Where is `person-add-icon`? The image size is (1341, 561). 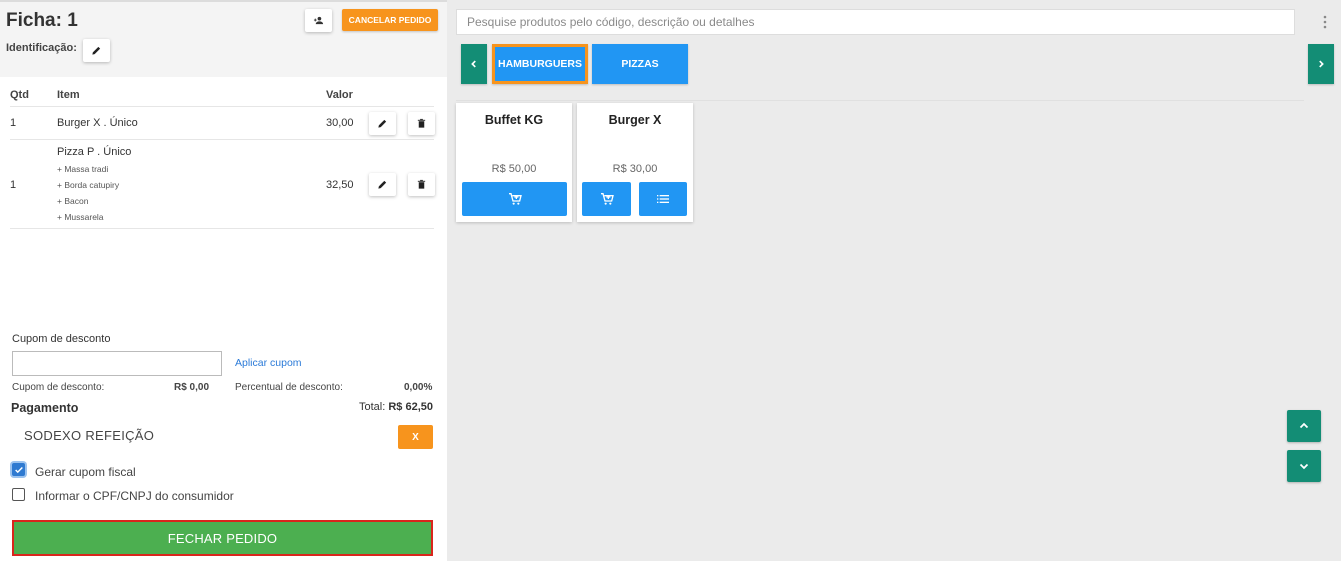 person-add-icon is located at coordinates (318, 20).